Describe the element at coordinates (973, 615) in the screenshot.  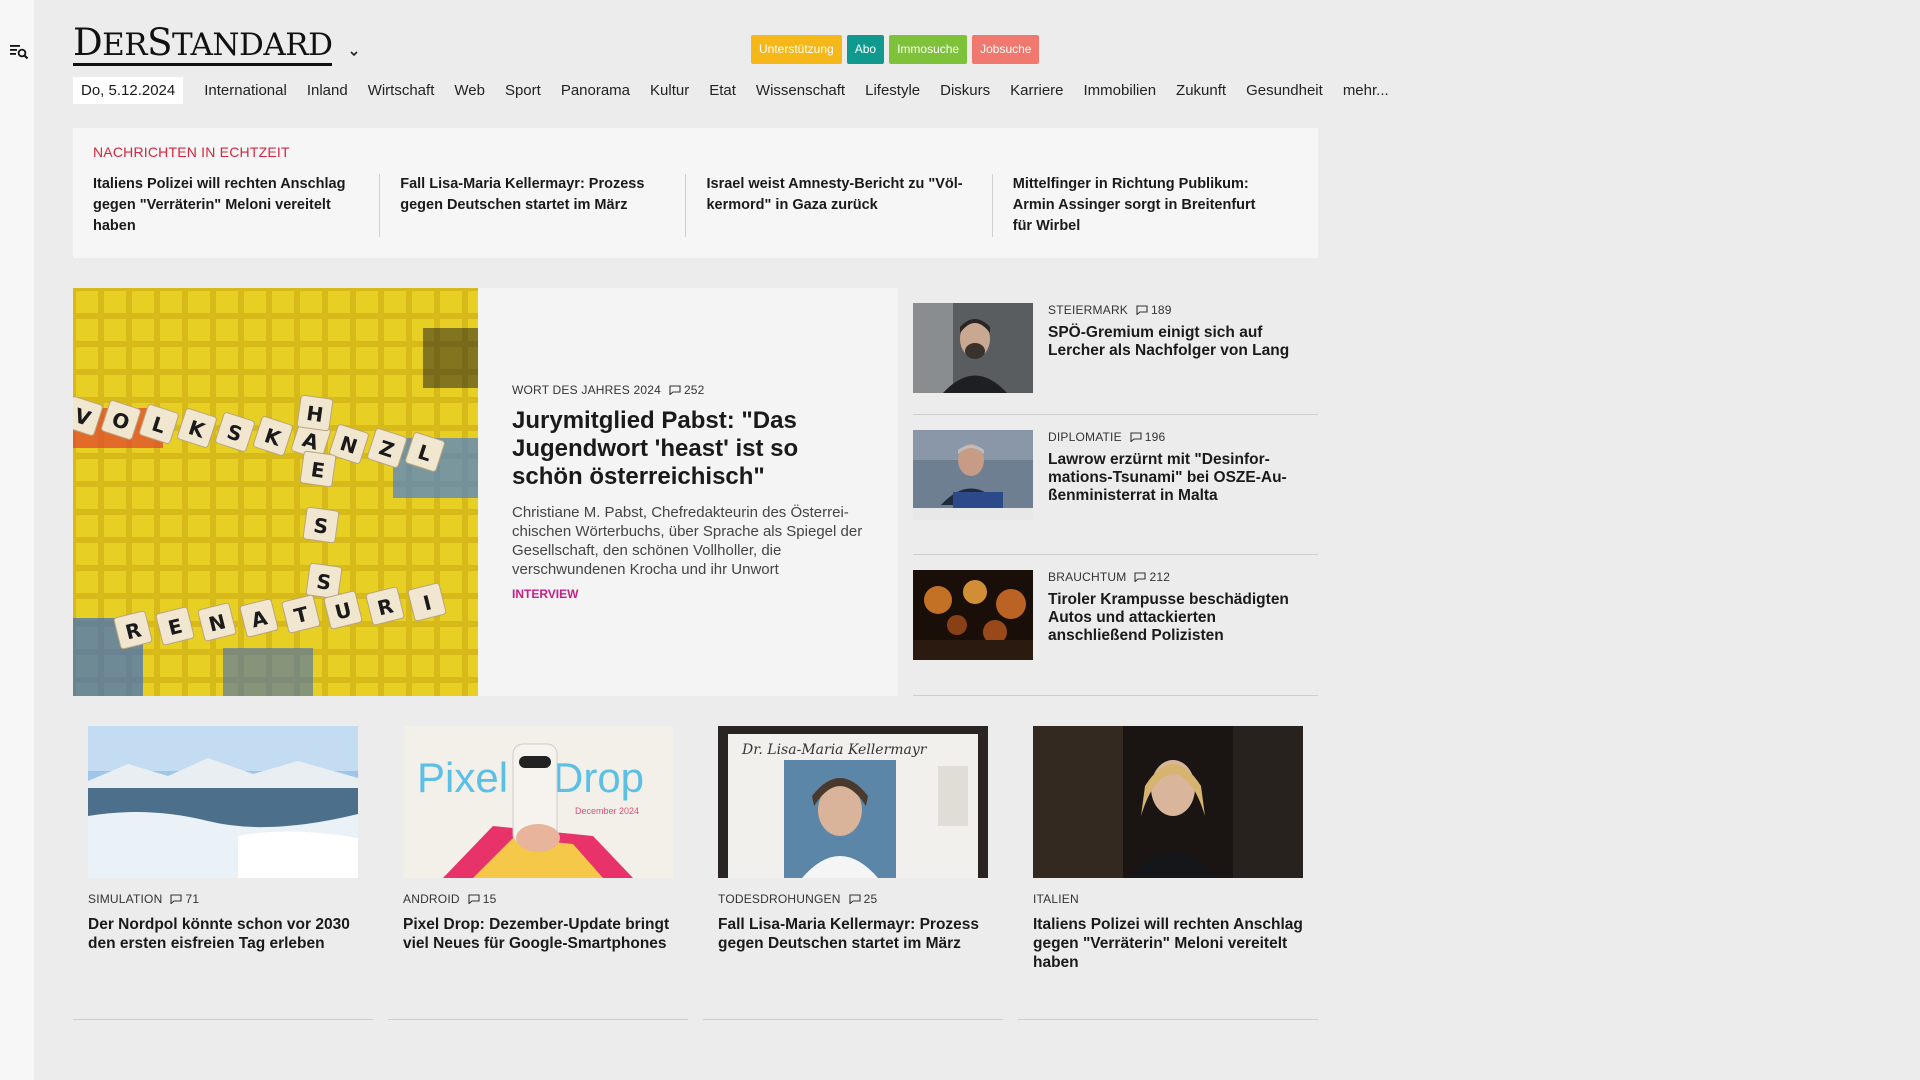
I see `side-image-krampus` at that location.